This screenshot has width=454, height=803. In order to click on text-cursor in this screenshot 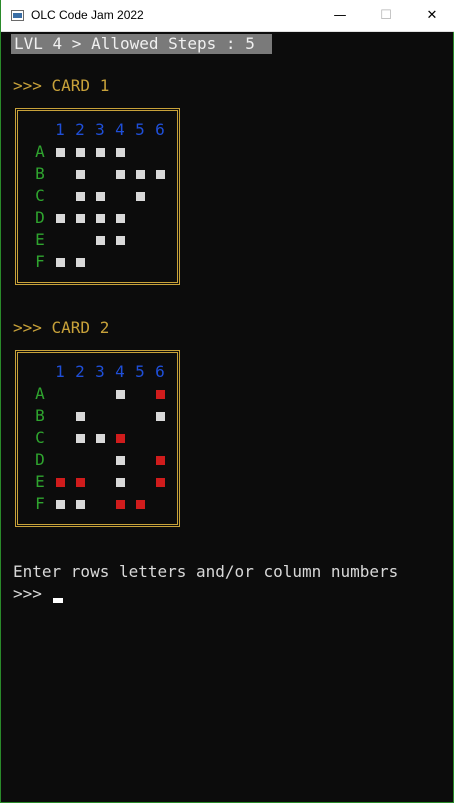, I will do `click(58, 600)`.